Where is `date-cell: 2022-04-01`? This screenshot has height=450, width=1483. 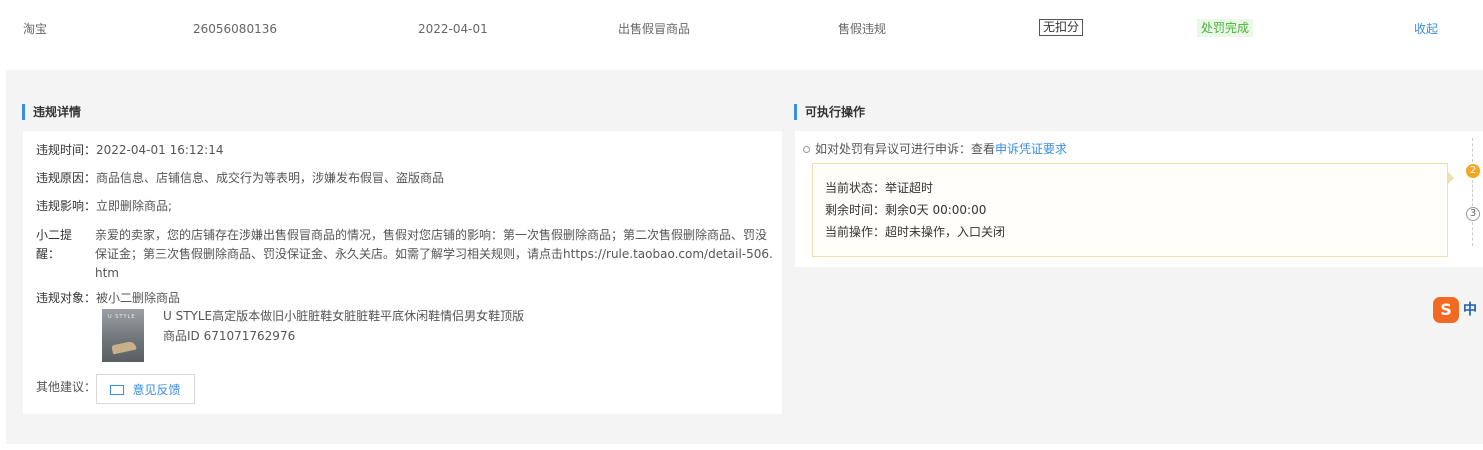 date-cell: 2022-04-01 is located at coordinates (453, 29).